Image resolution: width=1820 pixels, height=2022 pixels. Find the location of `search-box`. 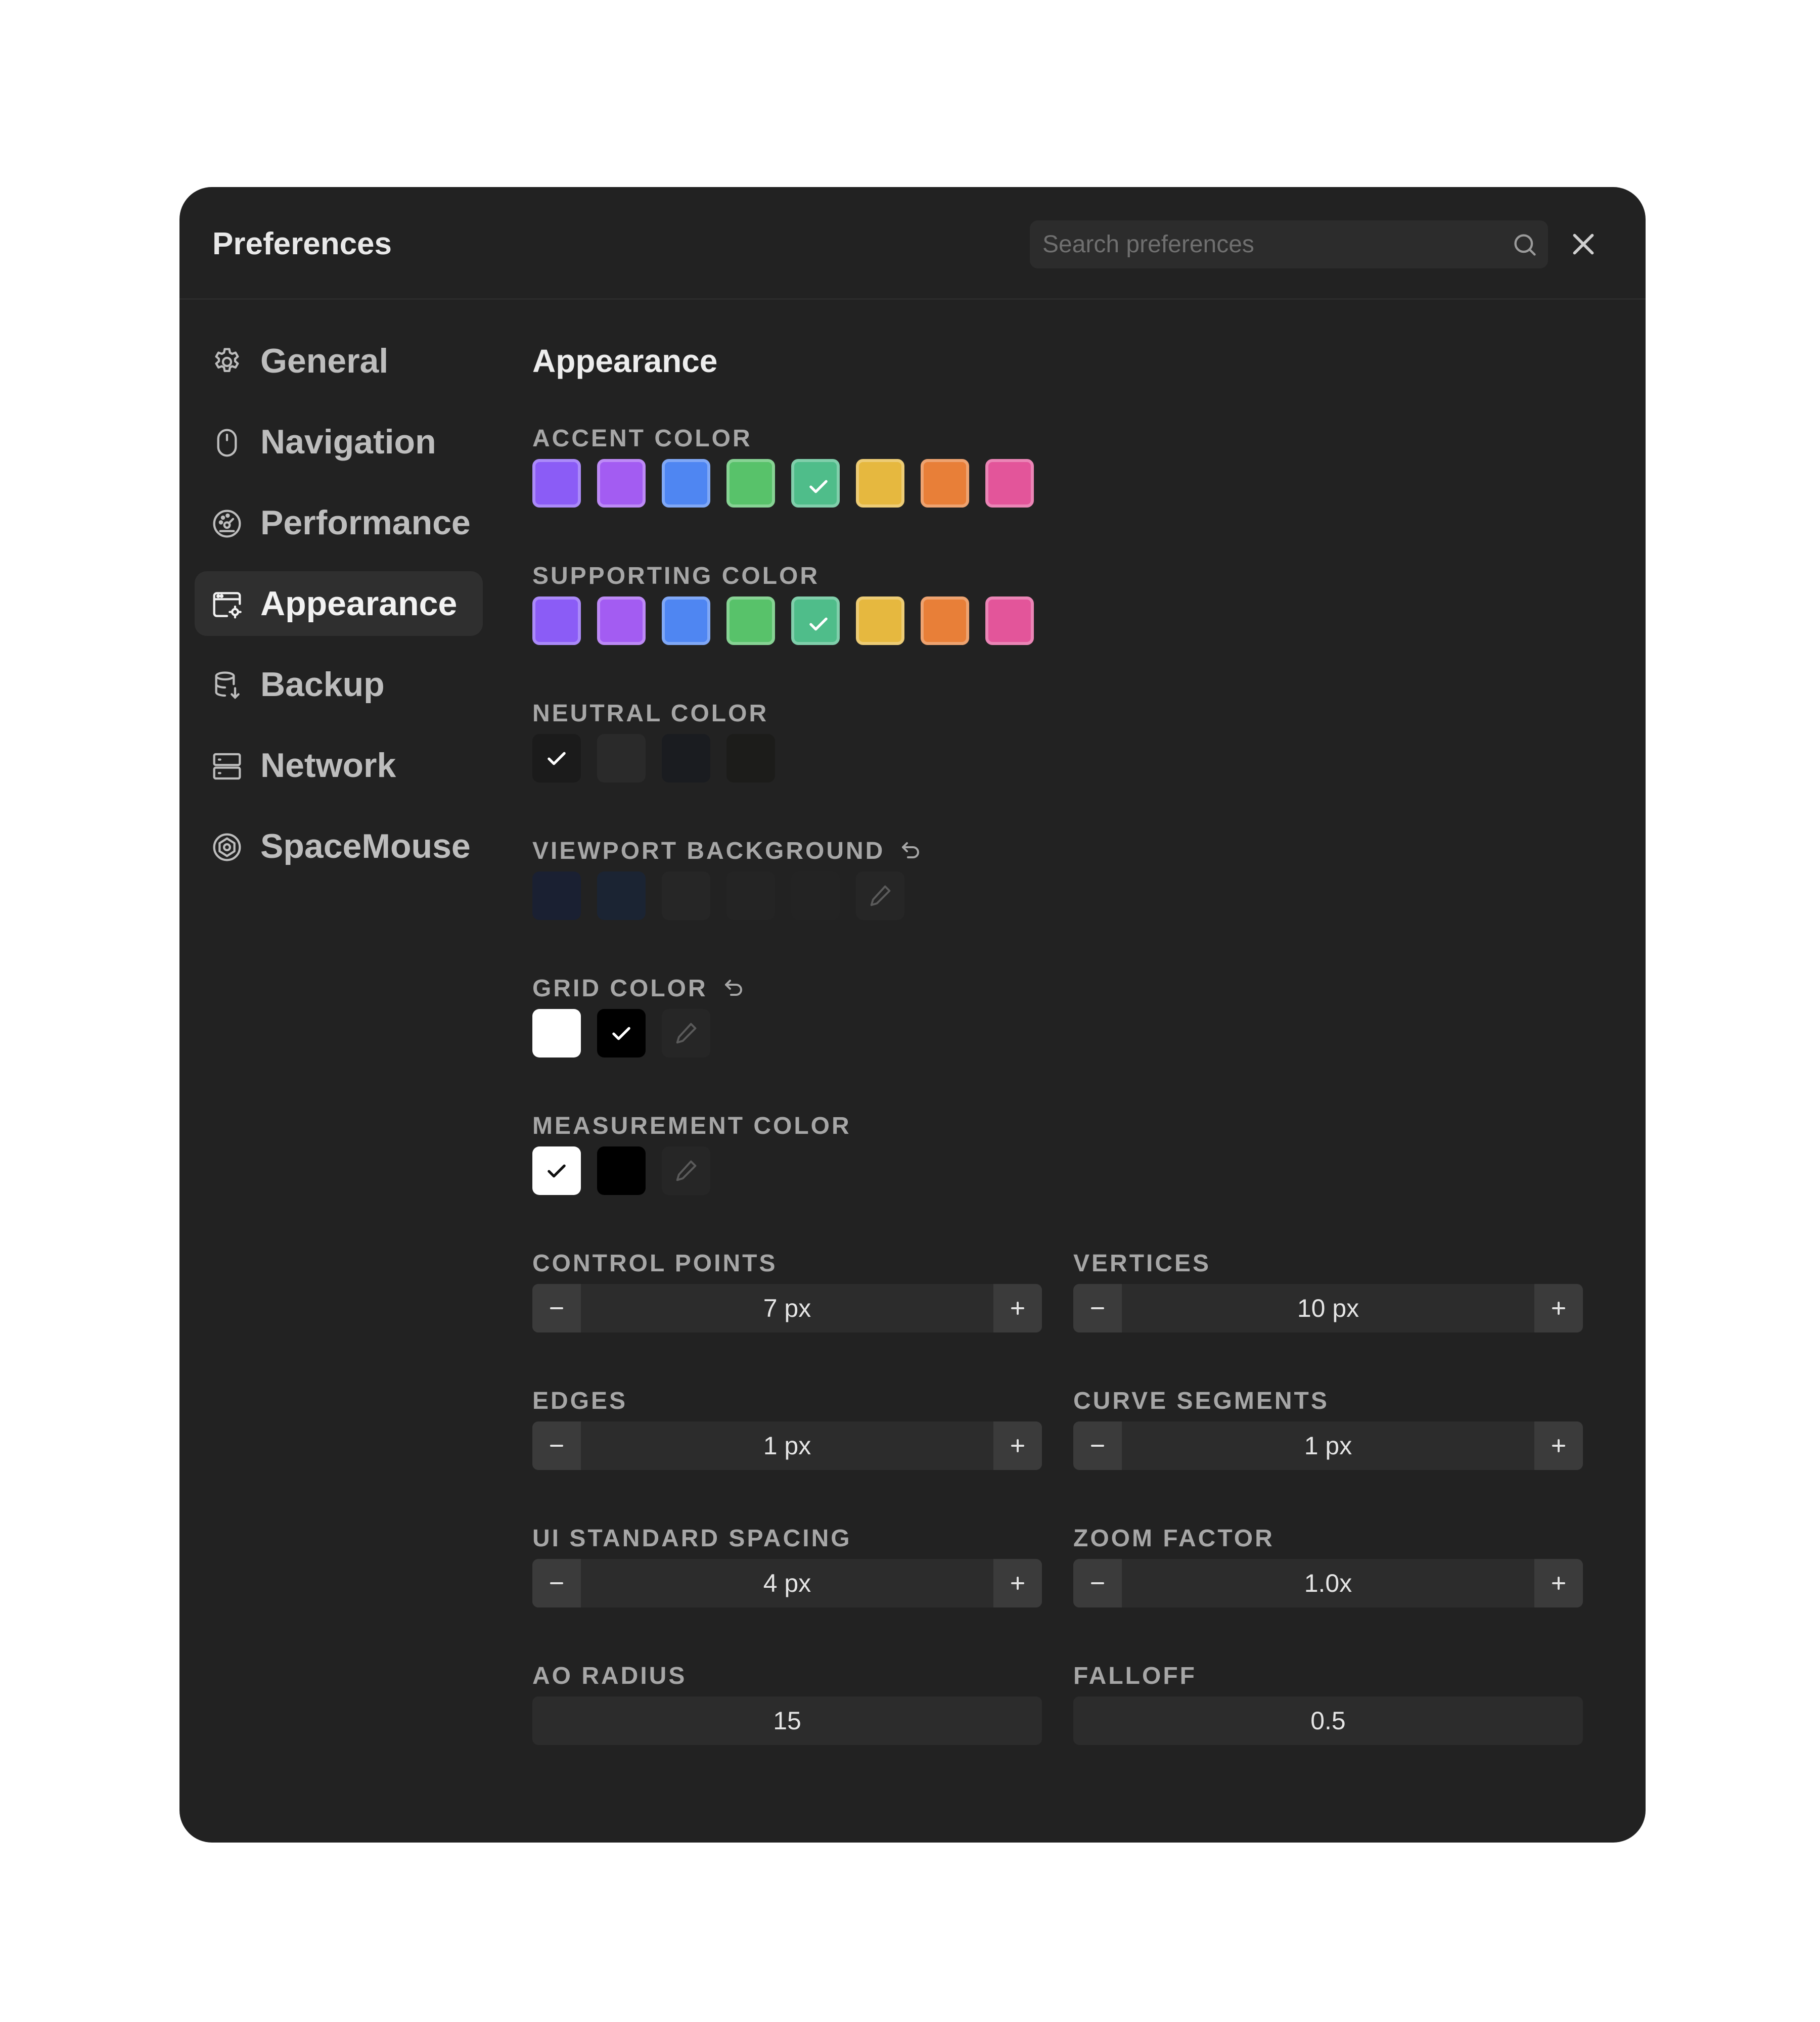

search-box is located at coordinates (1289, 244).